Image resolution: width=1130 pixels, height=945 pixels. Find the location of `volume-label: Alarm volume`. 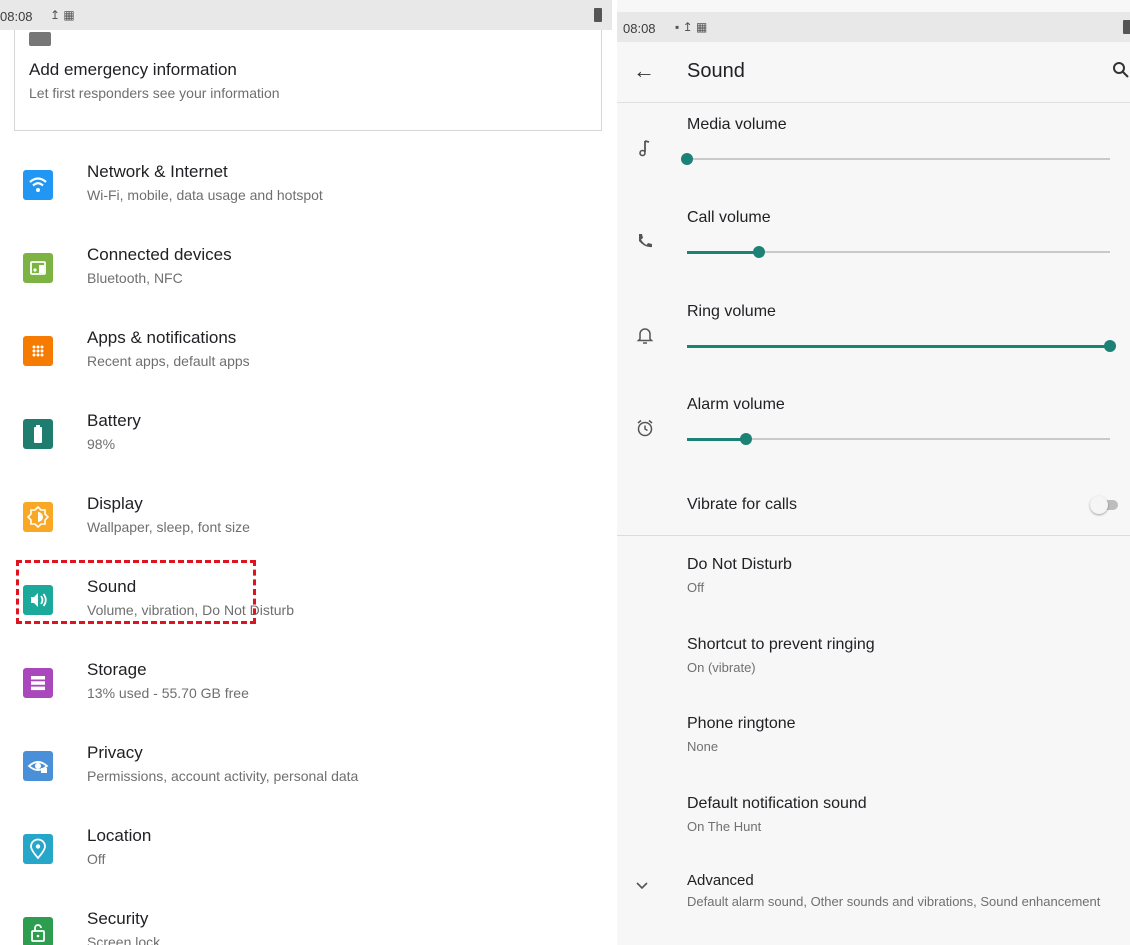

volume-label: Alarm volume is located at coordinates (736, 404).